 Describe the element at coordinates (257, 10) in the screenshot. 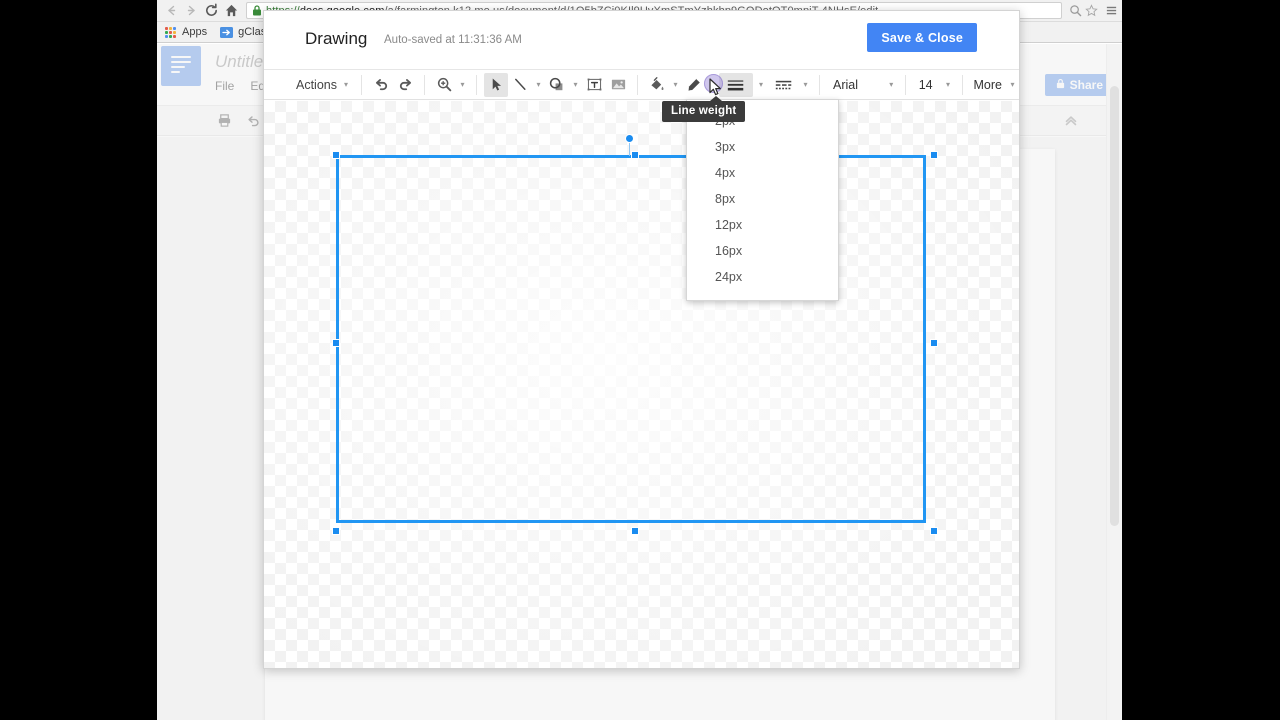

I see `lock-icon` at that location.